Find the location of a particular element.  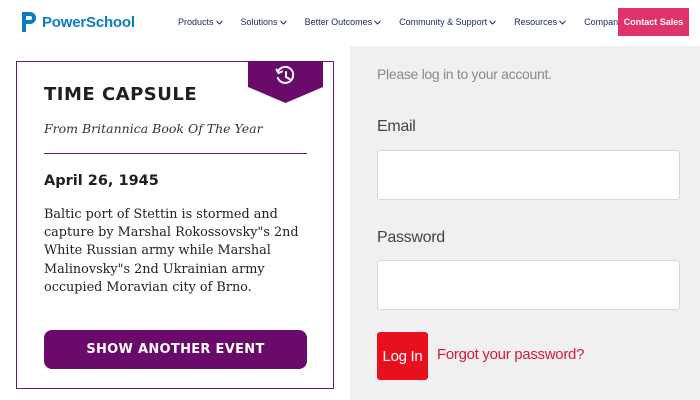

nav-item-label: Company is located at coordinates (603, 22).